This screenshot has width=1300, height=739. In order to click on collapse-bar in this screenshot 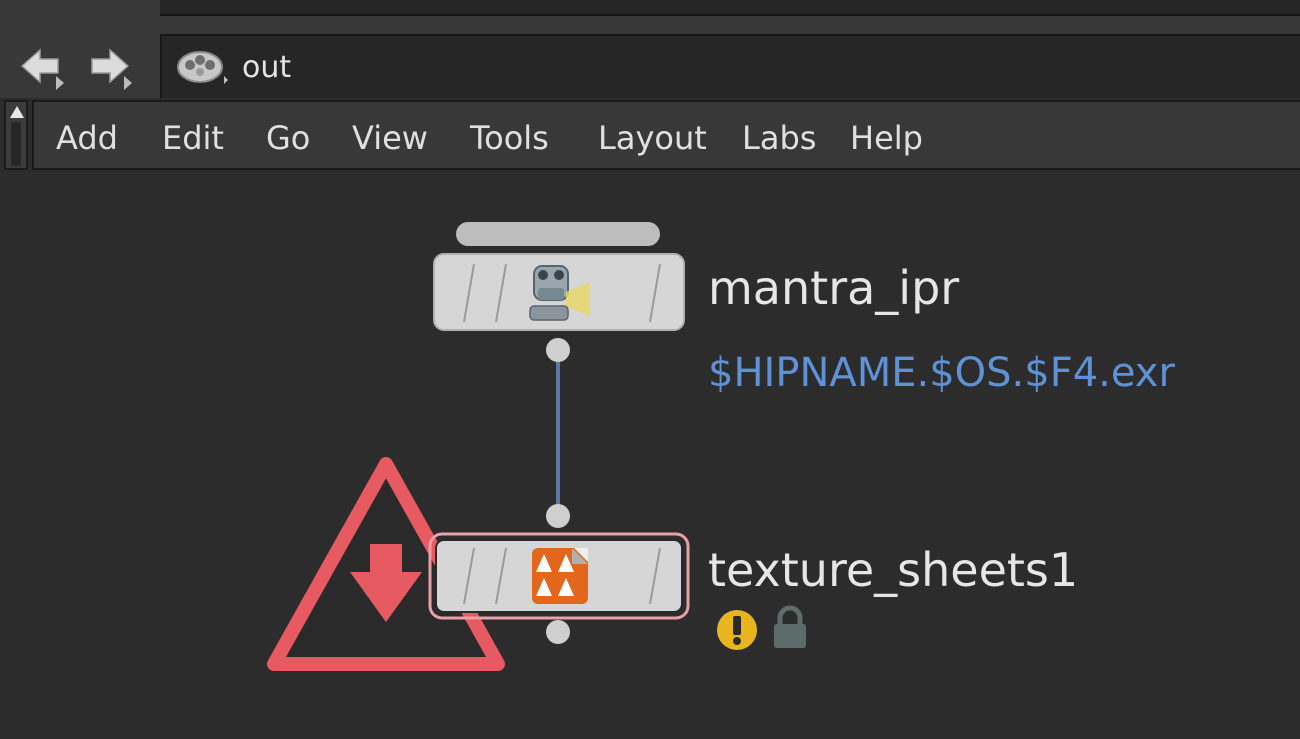, I will do `click(16, 144)`.